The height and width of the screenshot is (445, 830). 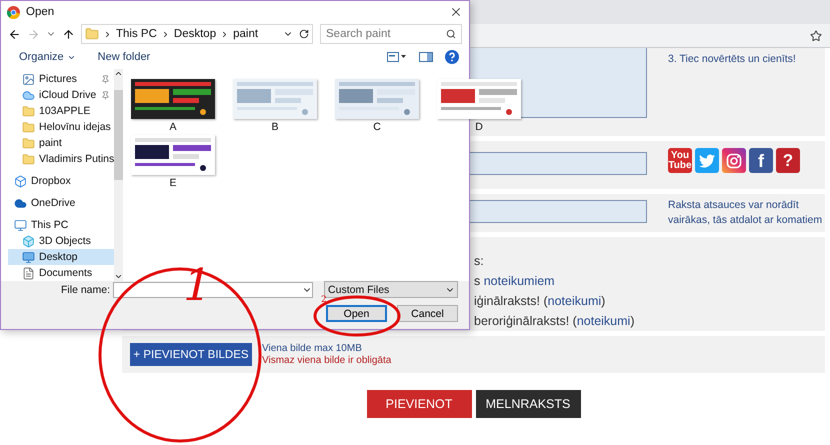 I want to click on nav-item: Pictures, so click(x=61, y=79).